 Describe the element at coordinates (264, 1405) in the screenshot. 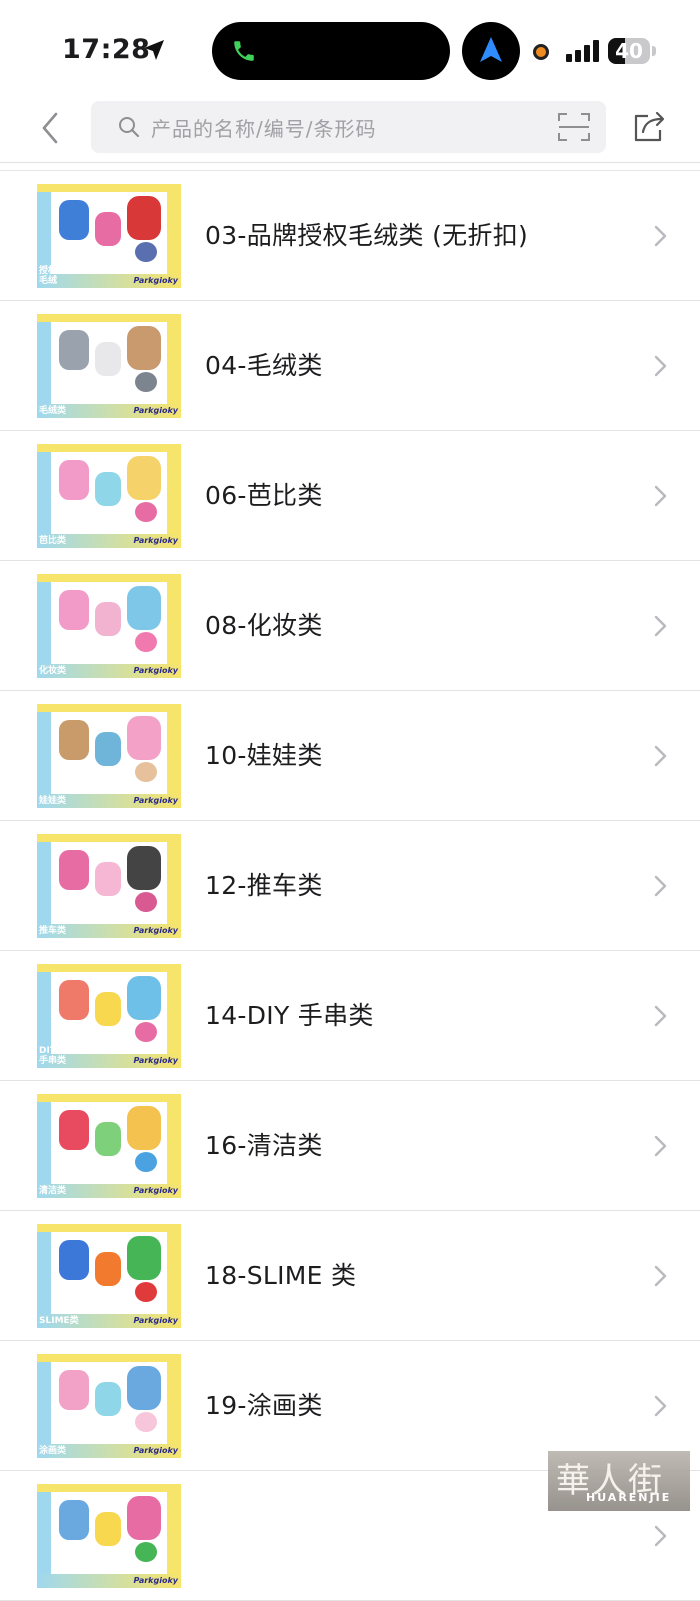

I see `category-label: 19-涂画类` at that location.